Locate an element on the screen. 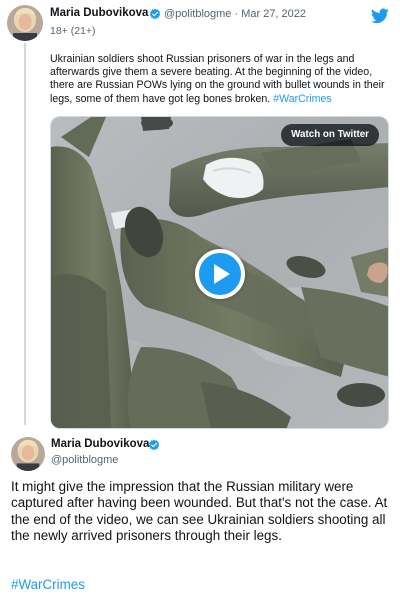  age-restriction-label: 18+ (21+) is located at coordinates (73, 31).